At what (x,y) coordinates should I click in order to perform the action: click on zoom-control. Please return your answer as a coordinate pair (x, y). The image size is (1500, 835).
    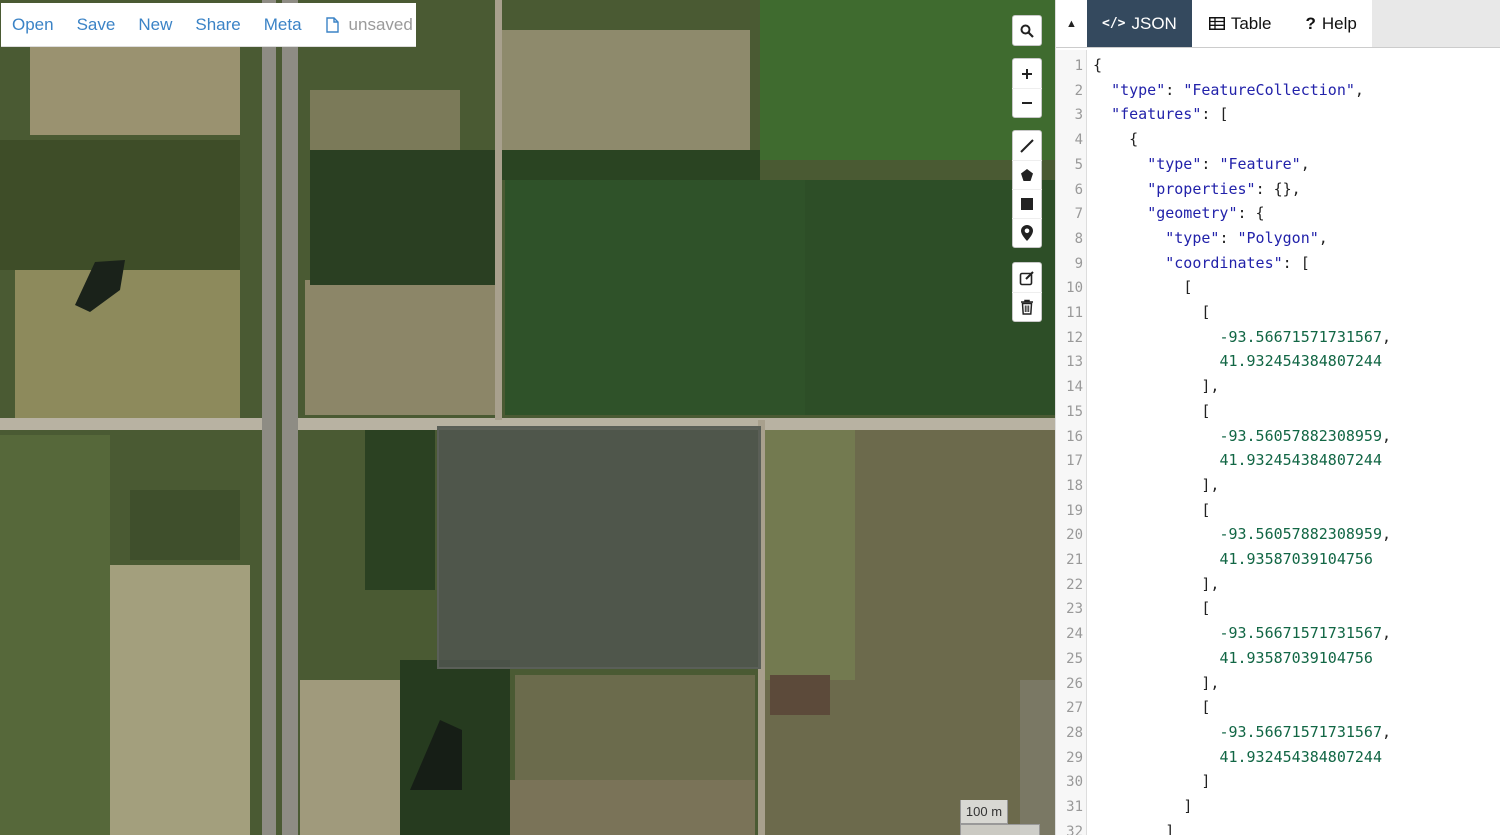
    Looking at the image, I should click on (1027, 88).